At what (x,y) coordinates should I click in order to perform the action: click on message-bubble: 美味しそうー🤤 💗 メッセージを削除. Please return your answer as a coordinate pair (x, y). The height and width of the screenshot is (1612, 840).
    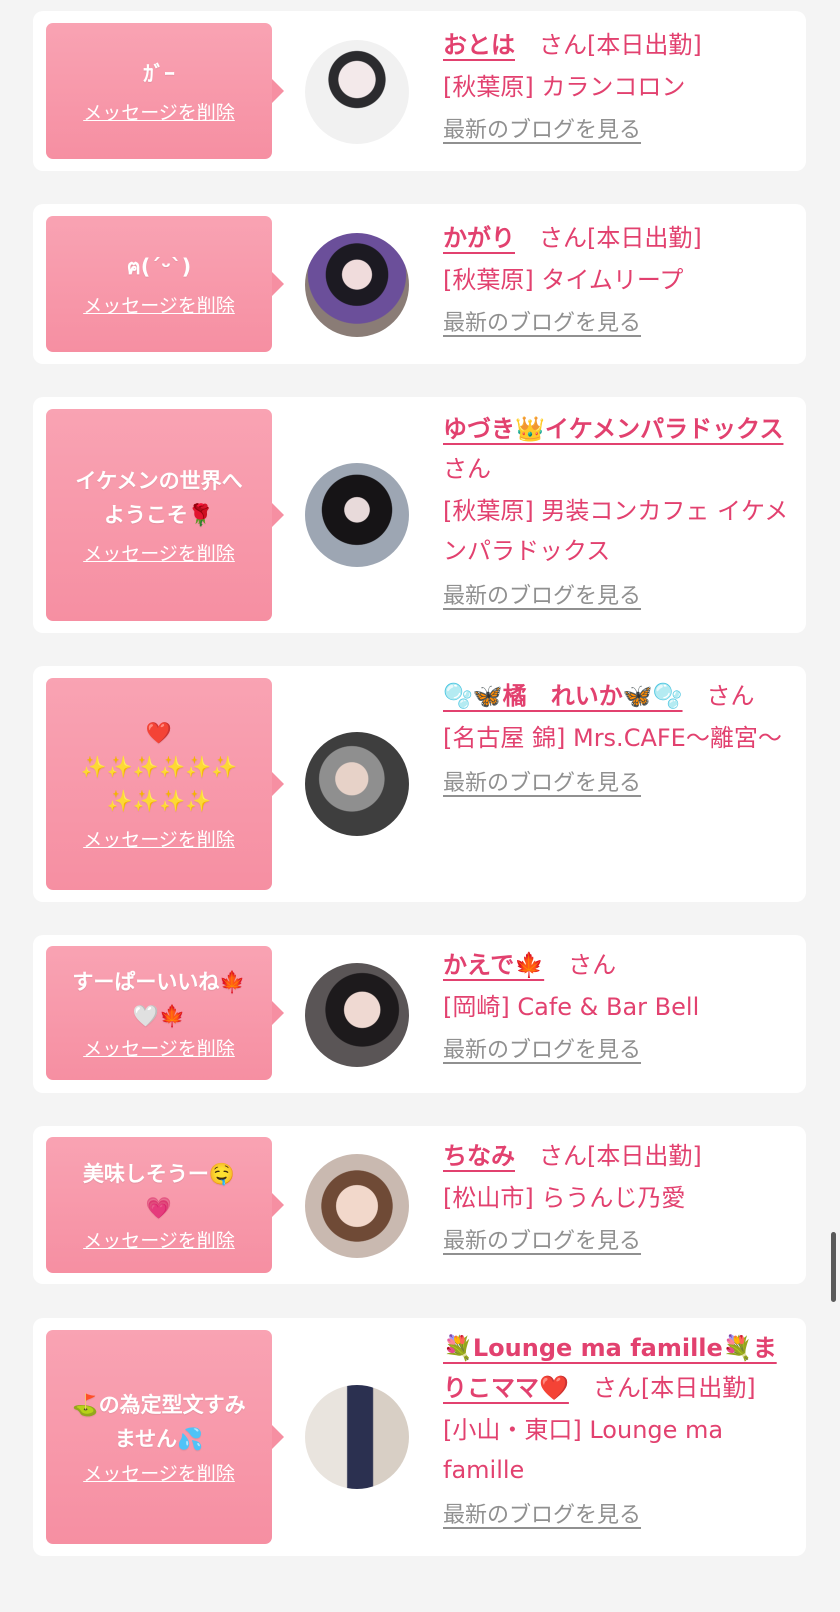
    Looking at the image, I should click on (165, 1205).